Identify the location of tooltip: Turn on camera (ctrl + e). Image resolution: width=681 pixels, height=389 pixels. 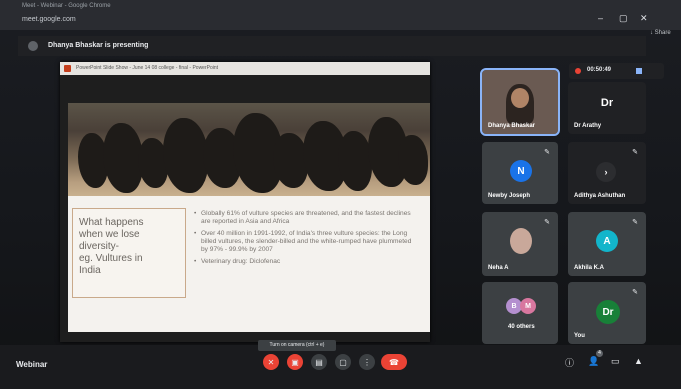
(297, 345).